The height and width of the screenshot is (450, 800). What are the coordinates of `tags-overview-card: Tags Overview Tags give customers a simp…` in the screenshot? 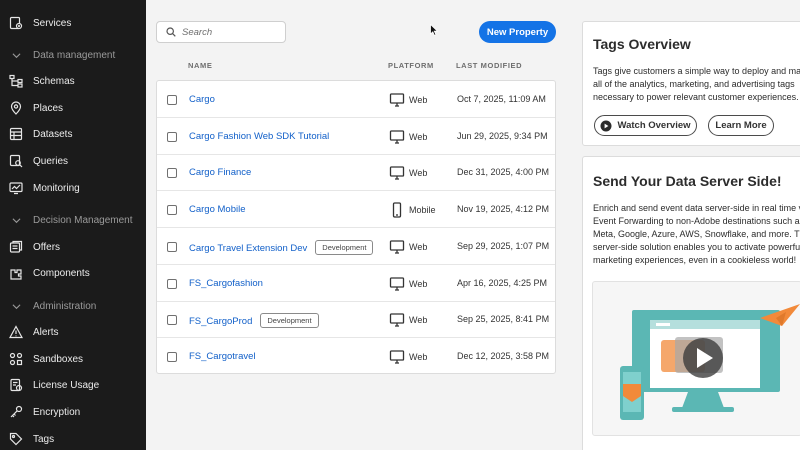 It's located at (691, 83).